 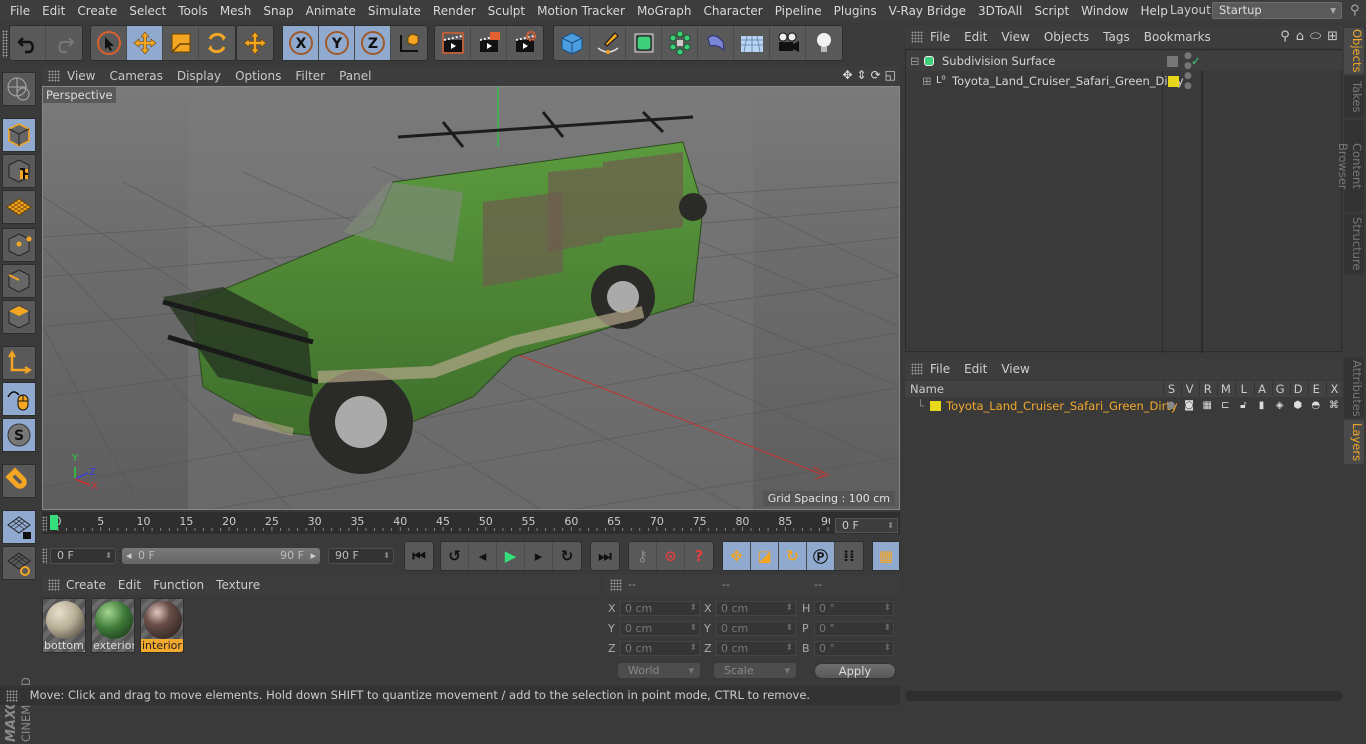 I want to click on menu-character: Character, so click(x=732, y=11).